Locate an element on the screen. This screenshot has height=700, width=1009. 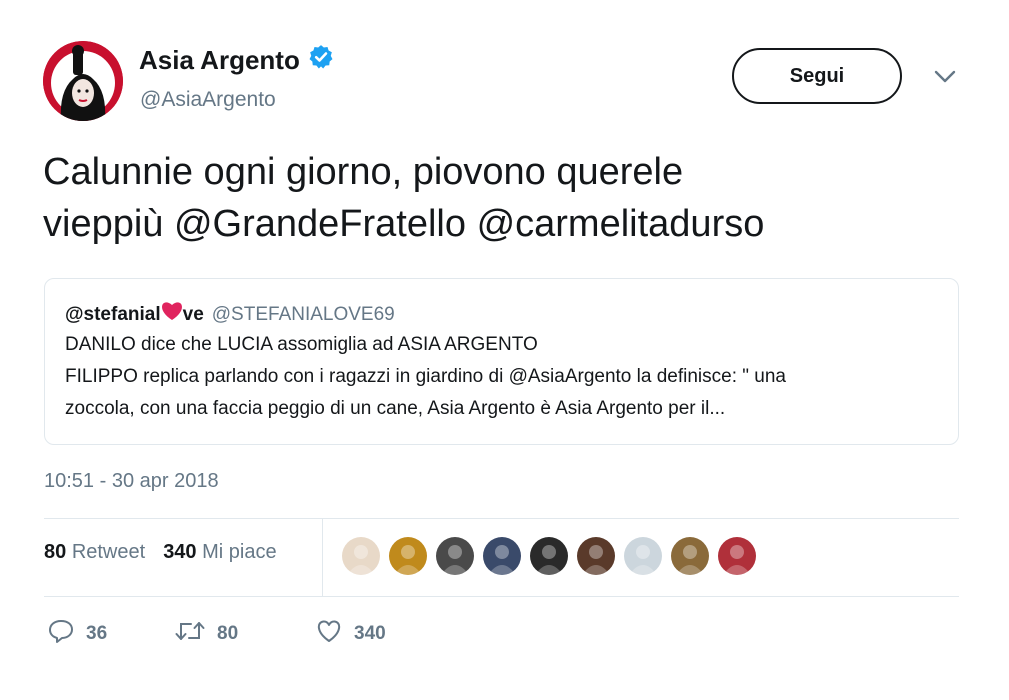
chevron-down-icon is located at coordinates (945, 79).